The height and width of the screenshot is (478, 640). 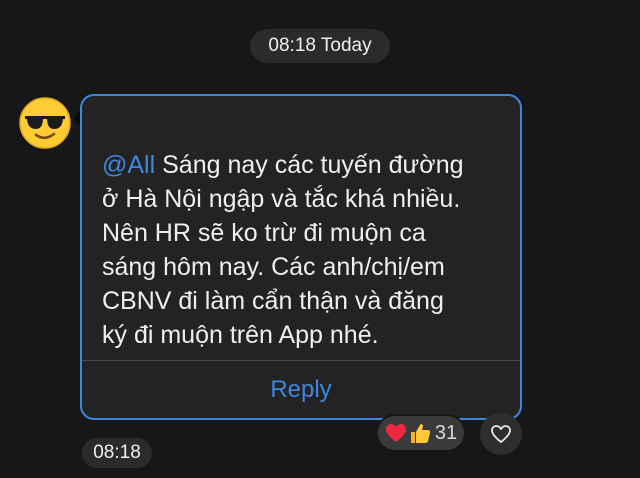 What do you see at coordinates (395, 433) in the screenshot?
I see `heart-icon` at bounding box center [395, 433].